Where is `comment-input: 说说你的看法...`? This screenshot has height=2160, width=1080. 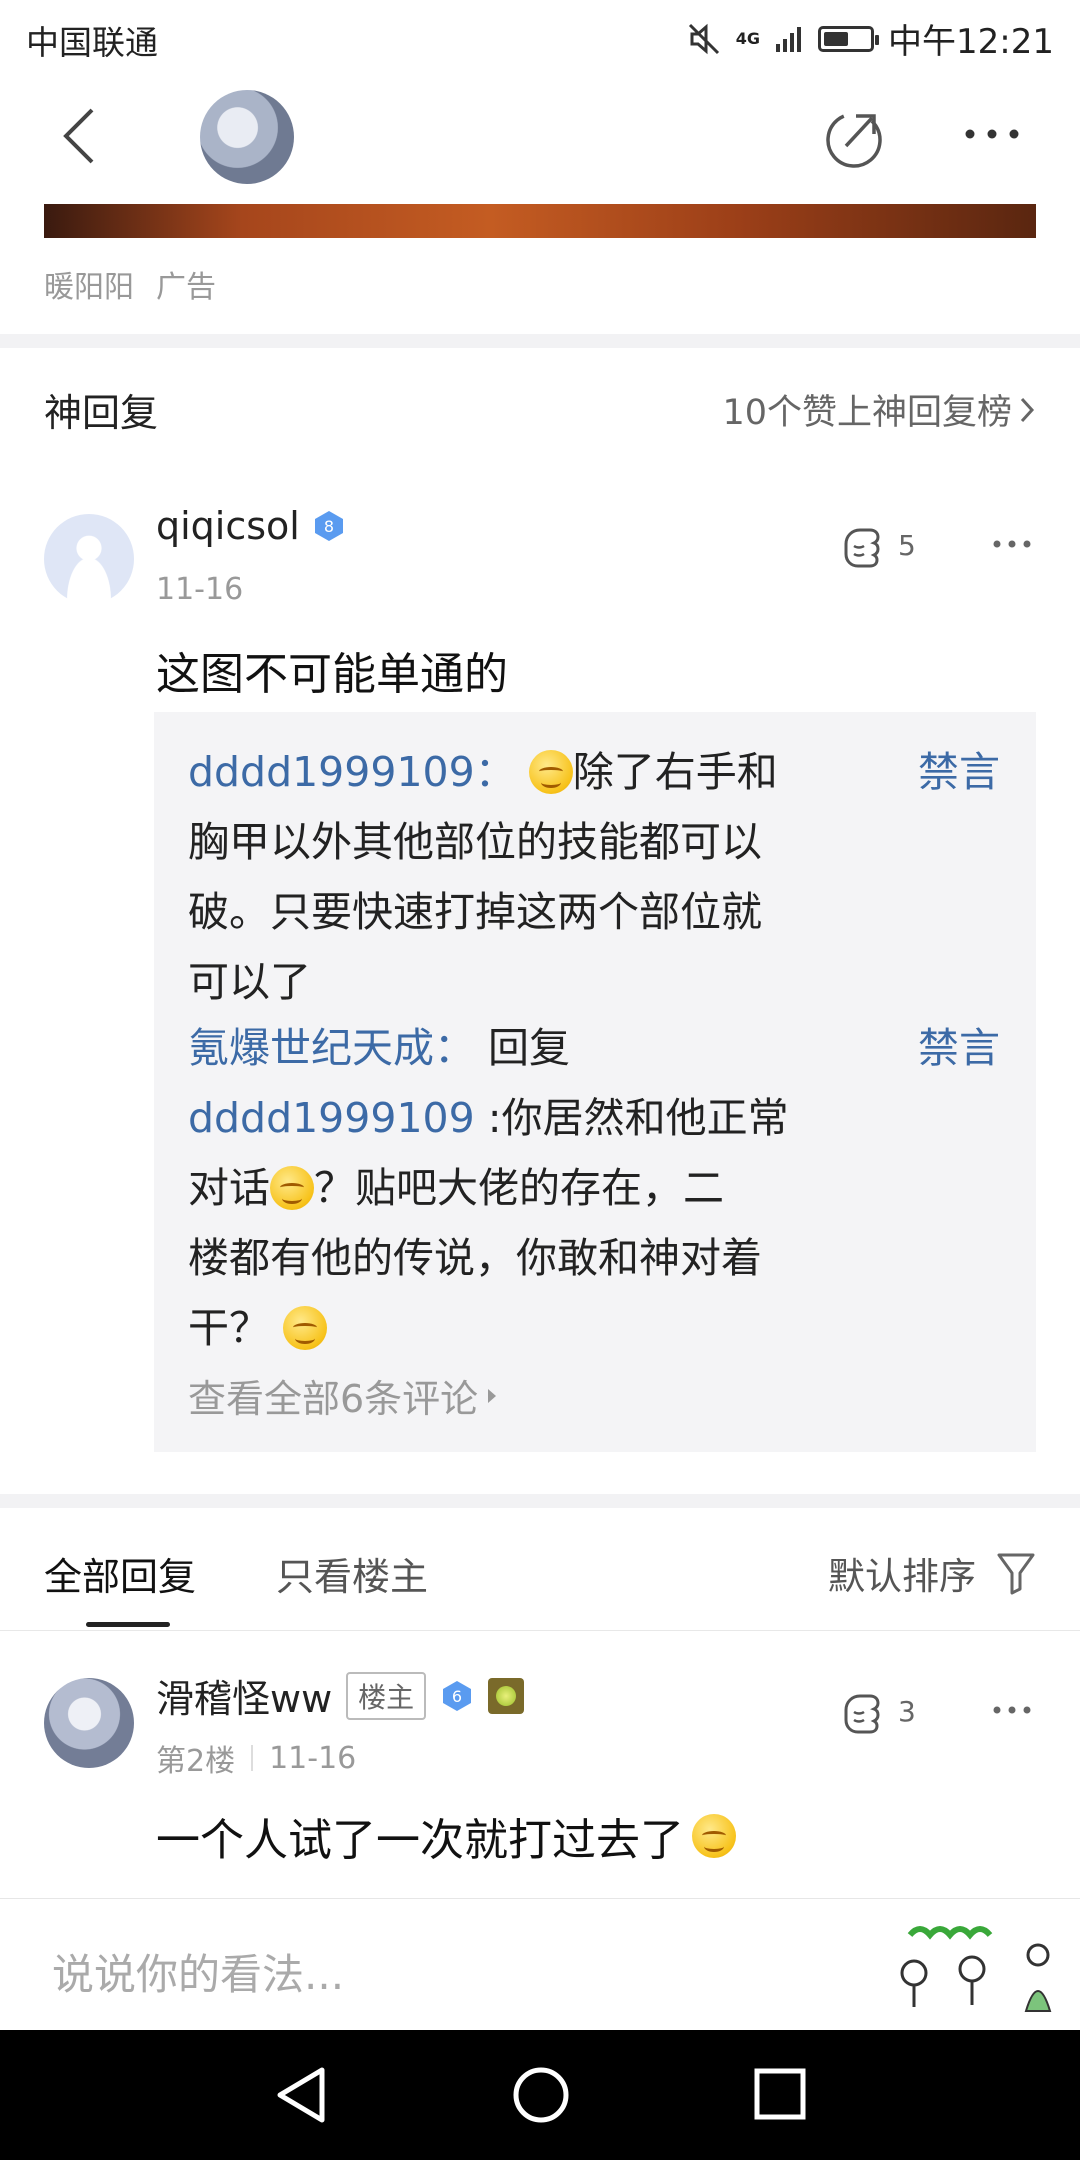
comment-input: 说说你的看法... is located at coordinates (198, 1971).